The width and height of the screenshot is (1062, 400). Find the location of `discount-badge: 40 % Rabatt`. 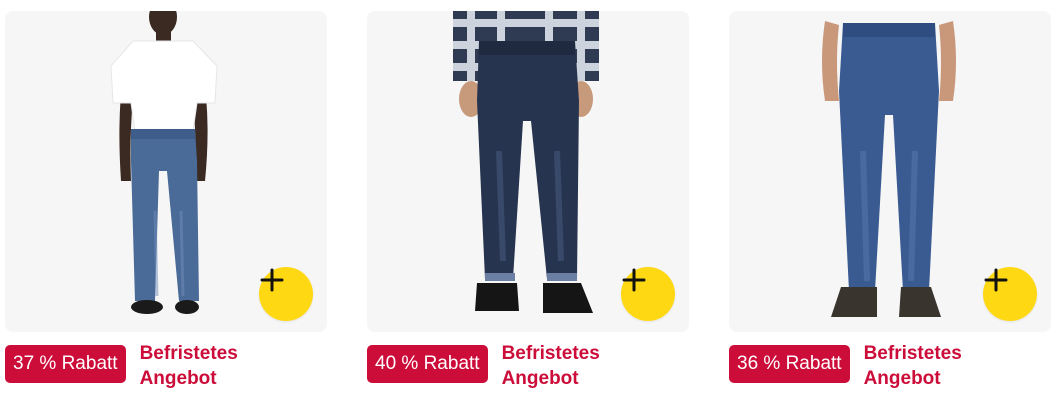

discount-badge: 40 % Rabatt is located at coordinates (427, 364).